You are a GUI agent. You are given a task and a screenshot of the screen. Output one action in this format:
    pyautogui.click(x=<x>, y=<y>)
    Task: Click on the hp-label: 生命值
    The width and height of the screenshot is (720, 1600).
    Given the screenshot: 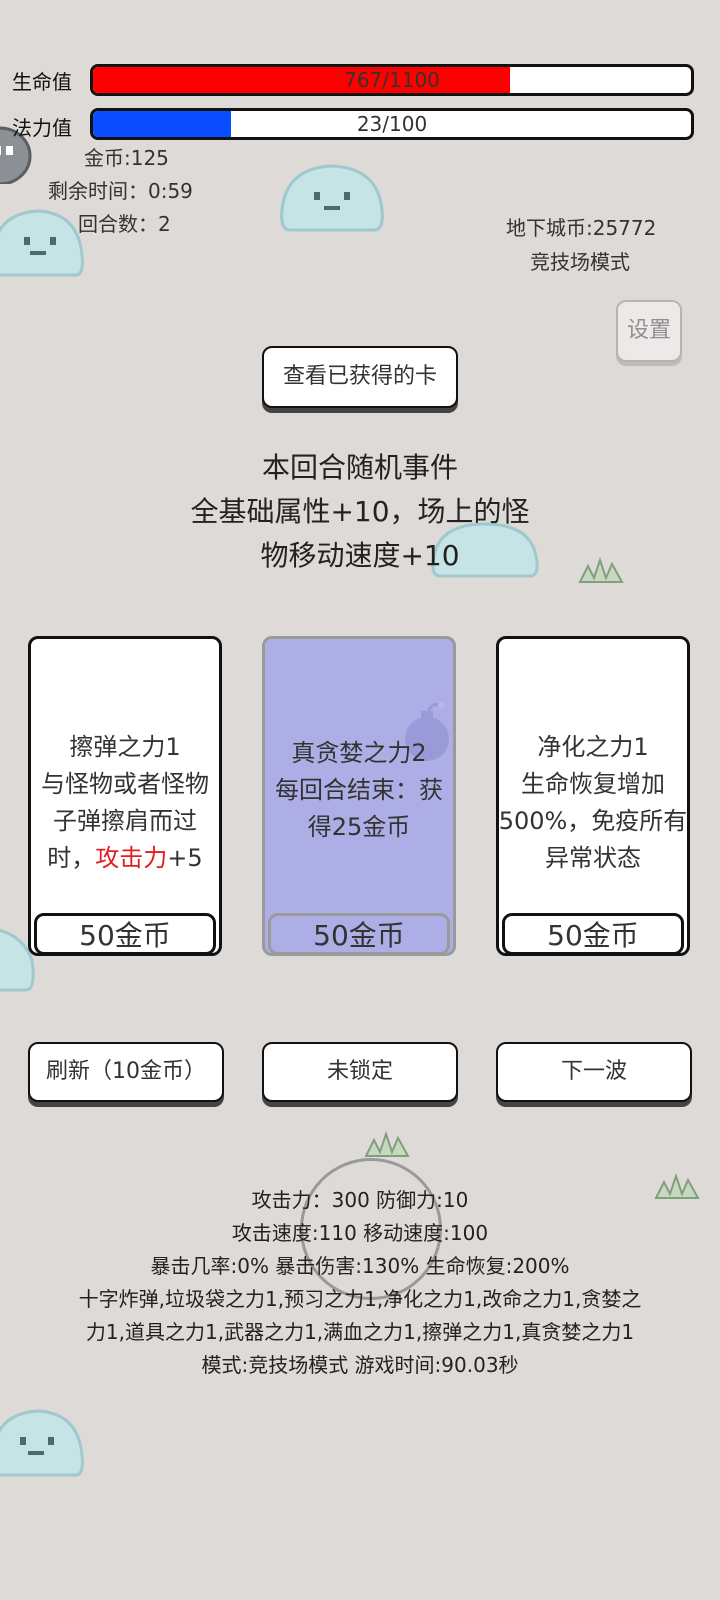 What is the action you would take?
    pyautogui.click(x=42, y=82)
    